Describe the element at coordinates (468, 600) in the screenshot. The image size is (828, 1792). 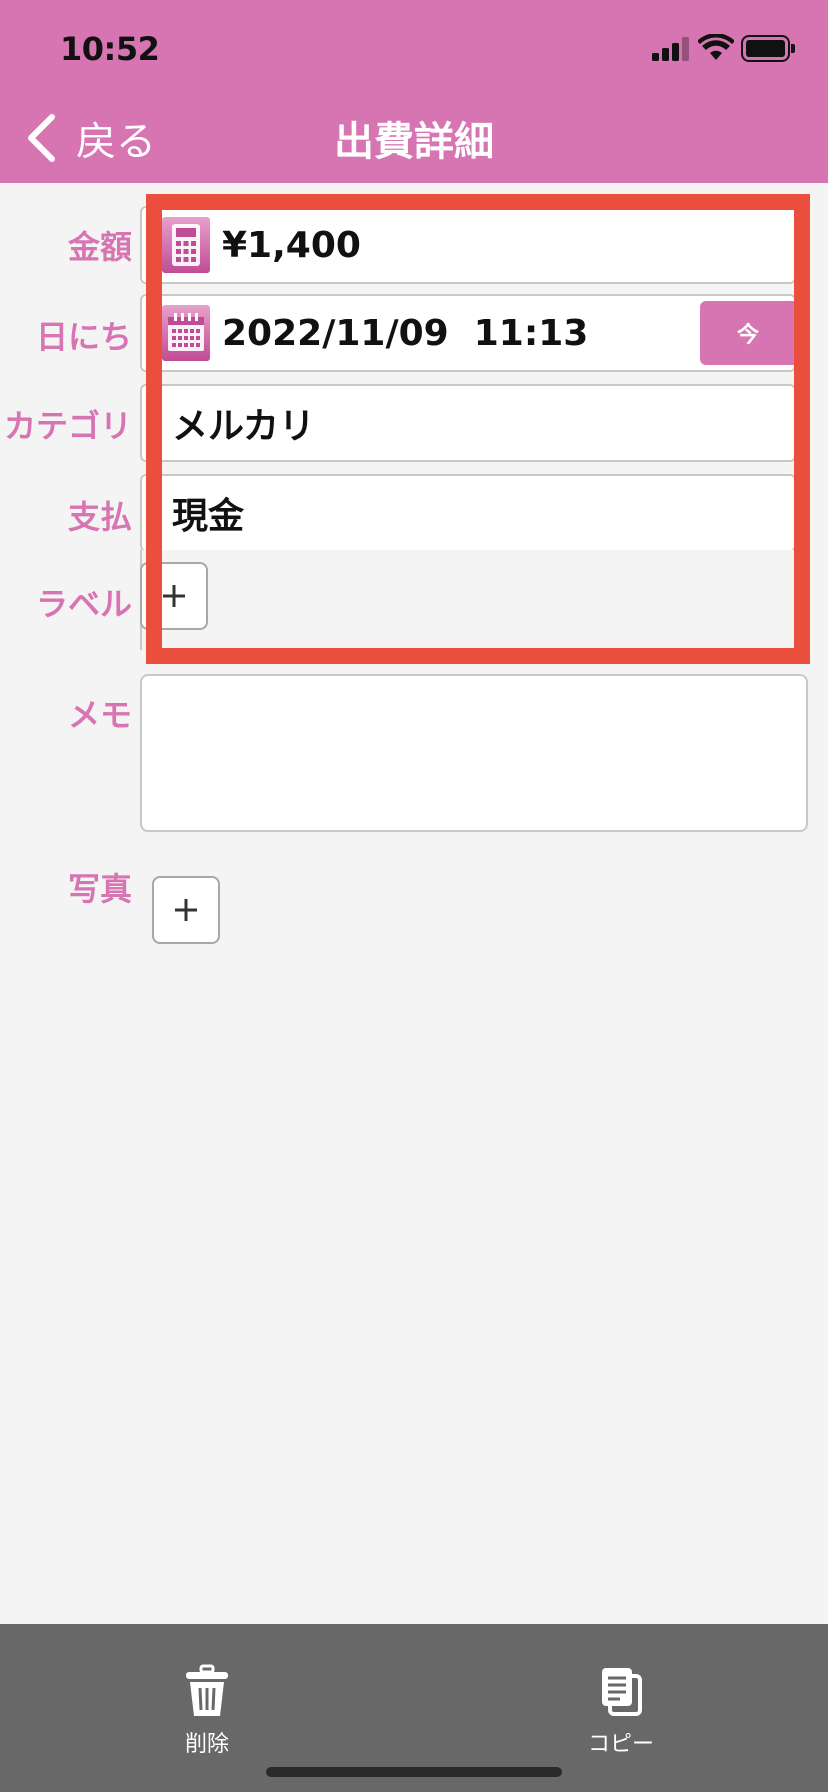
I see `tags-area` at that location.